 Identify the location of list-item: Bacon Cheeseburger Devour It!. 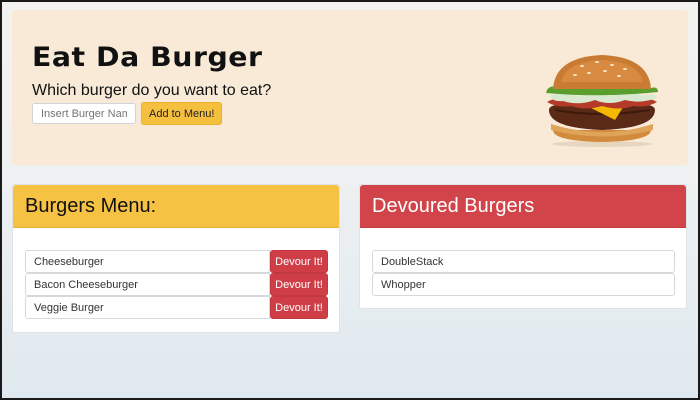
(176, 284).